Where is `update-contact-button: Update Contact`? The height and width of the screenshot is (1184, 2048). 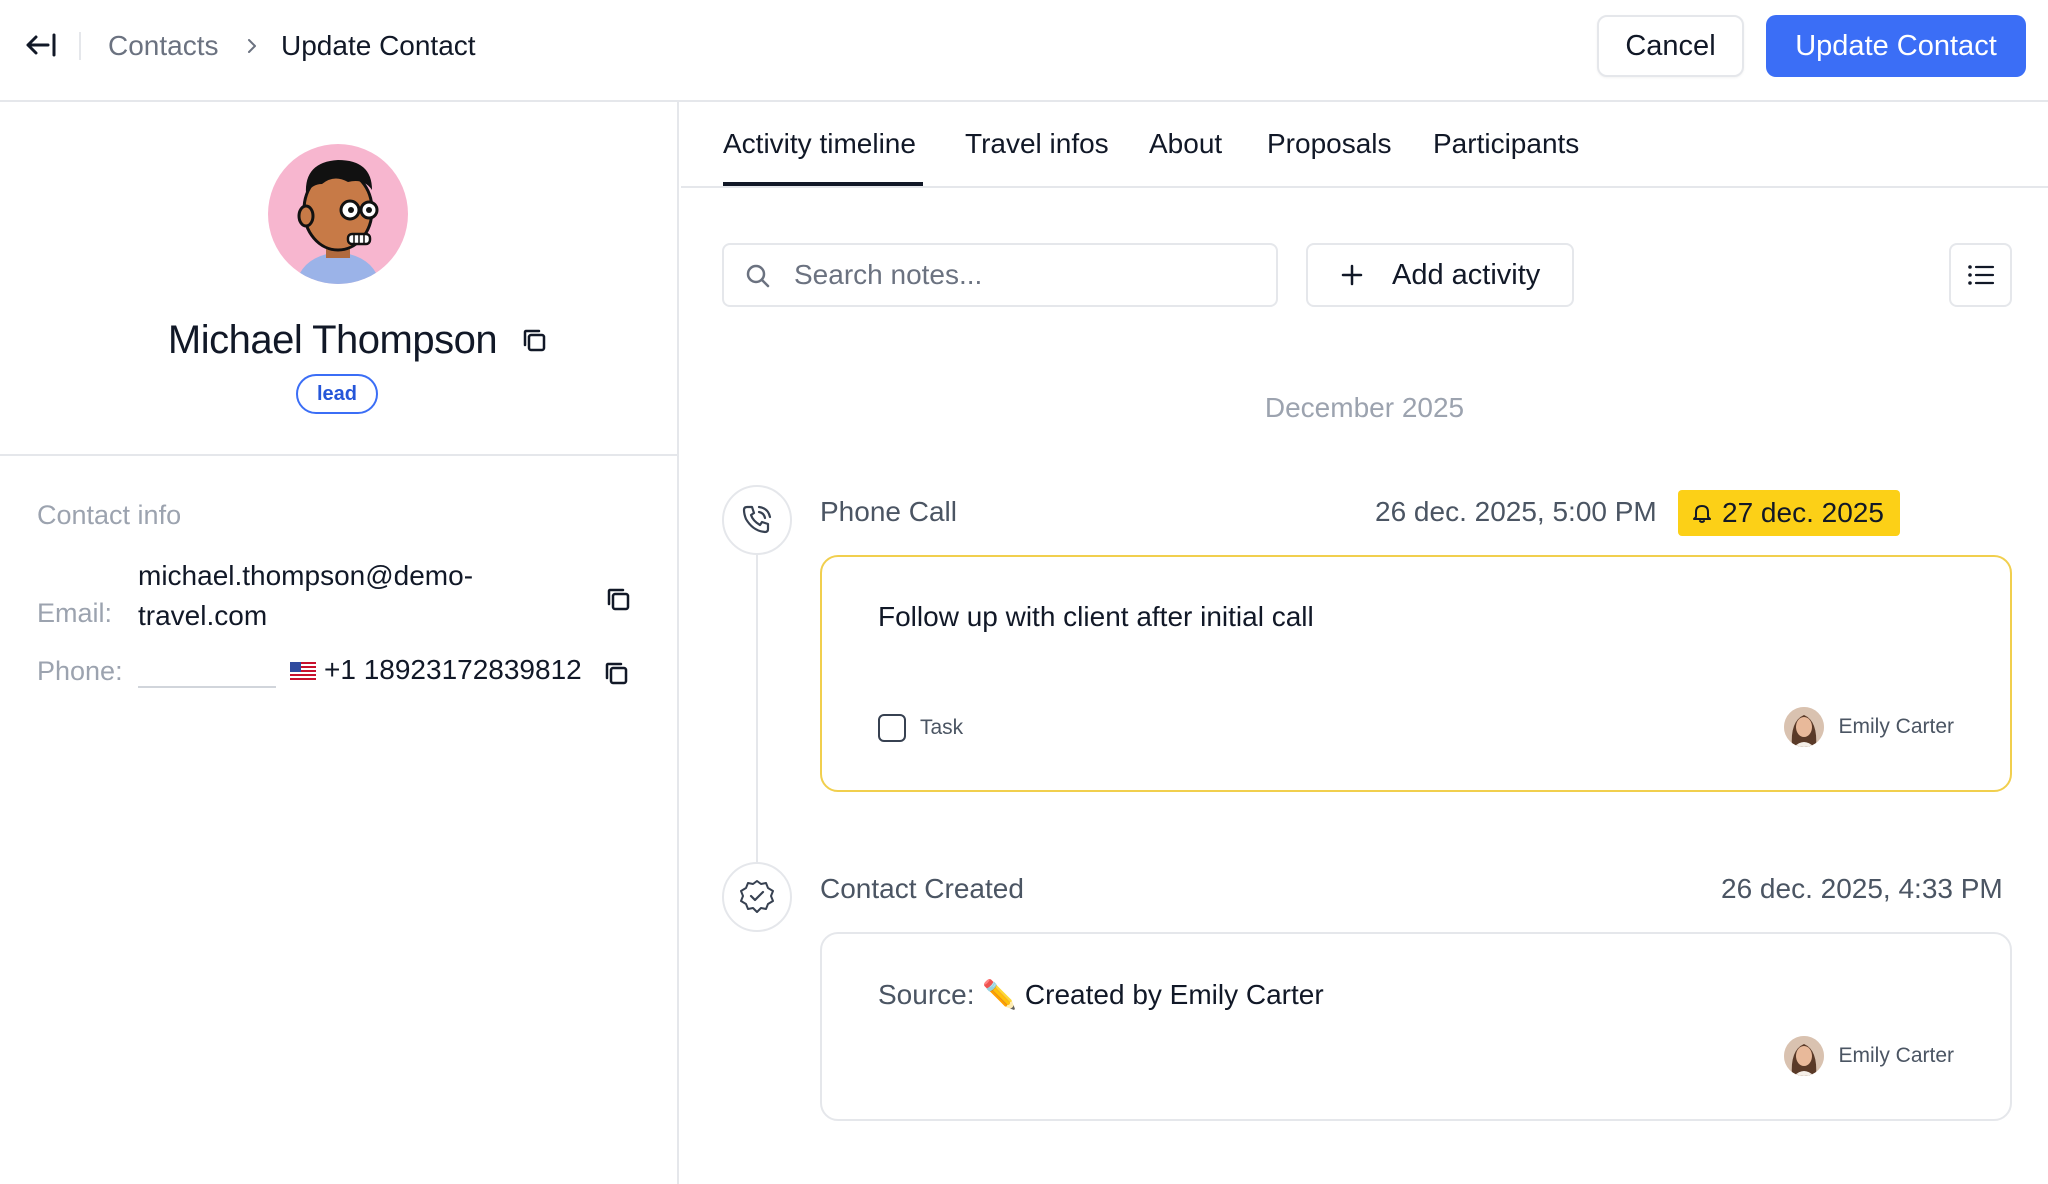 update-contact-button: Update Contact is located at coordinates (1896, 46).